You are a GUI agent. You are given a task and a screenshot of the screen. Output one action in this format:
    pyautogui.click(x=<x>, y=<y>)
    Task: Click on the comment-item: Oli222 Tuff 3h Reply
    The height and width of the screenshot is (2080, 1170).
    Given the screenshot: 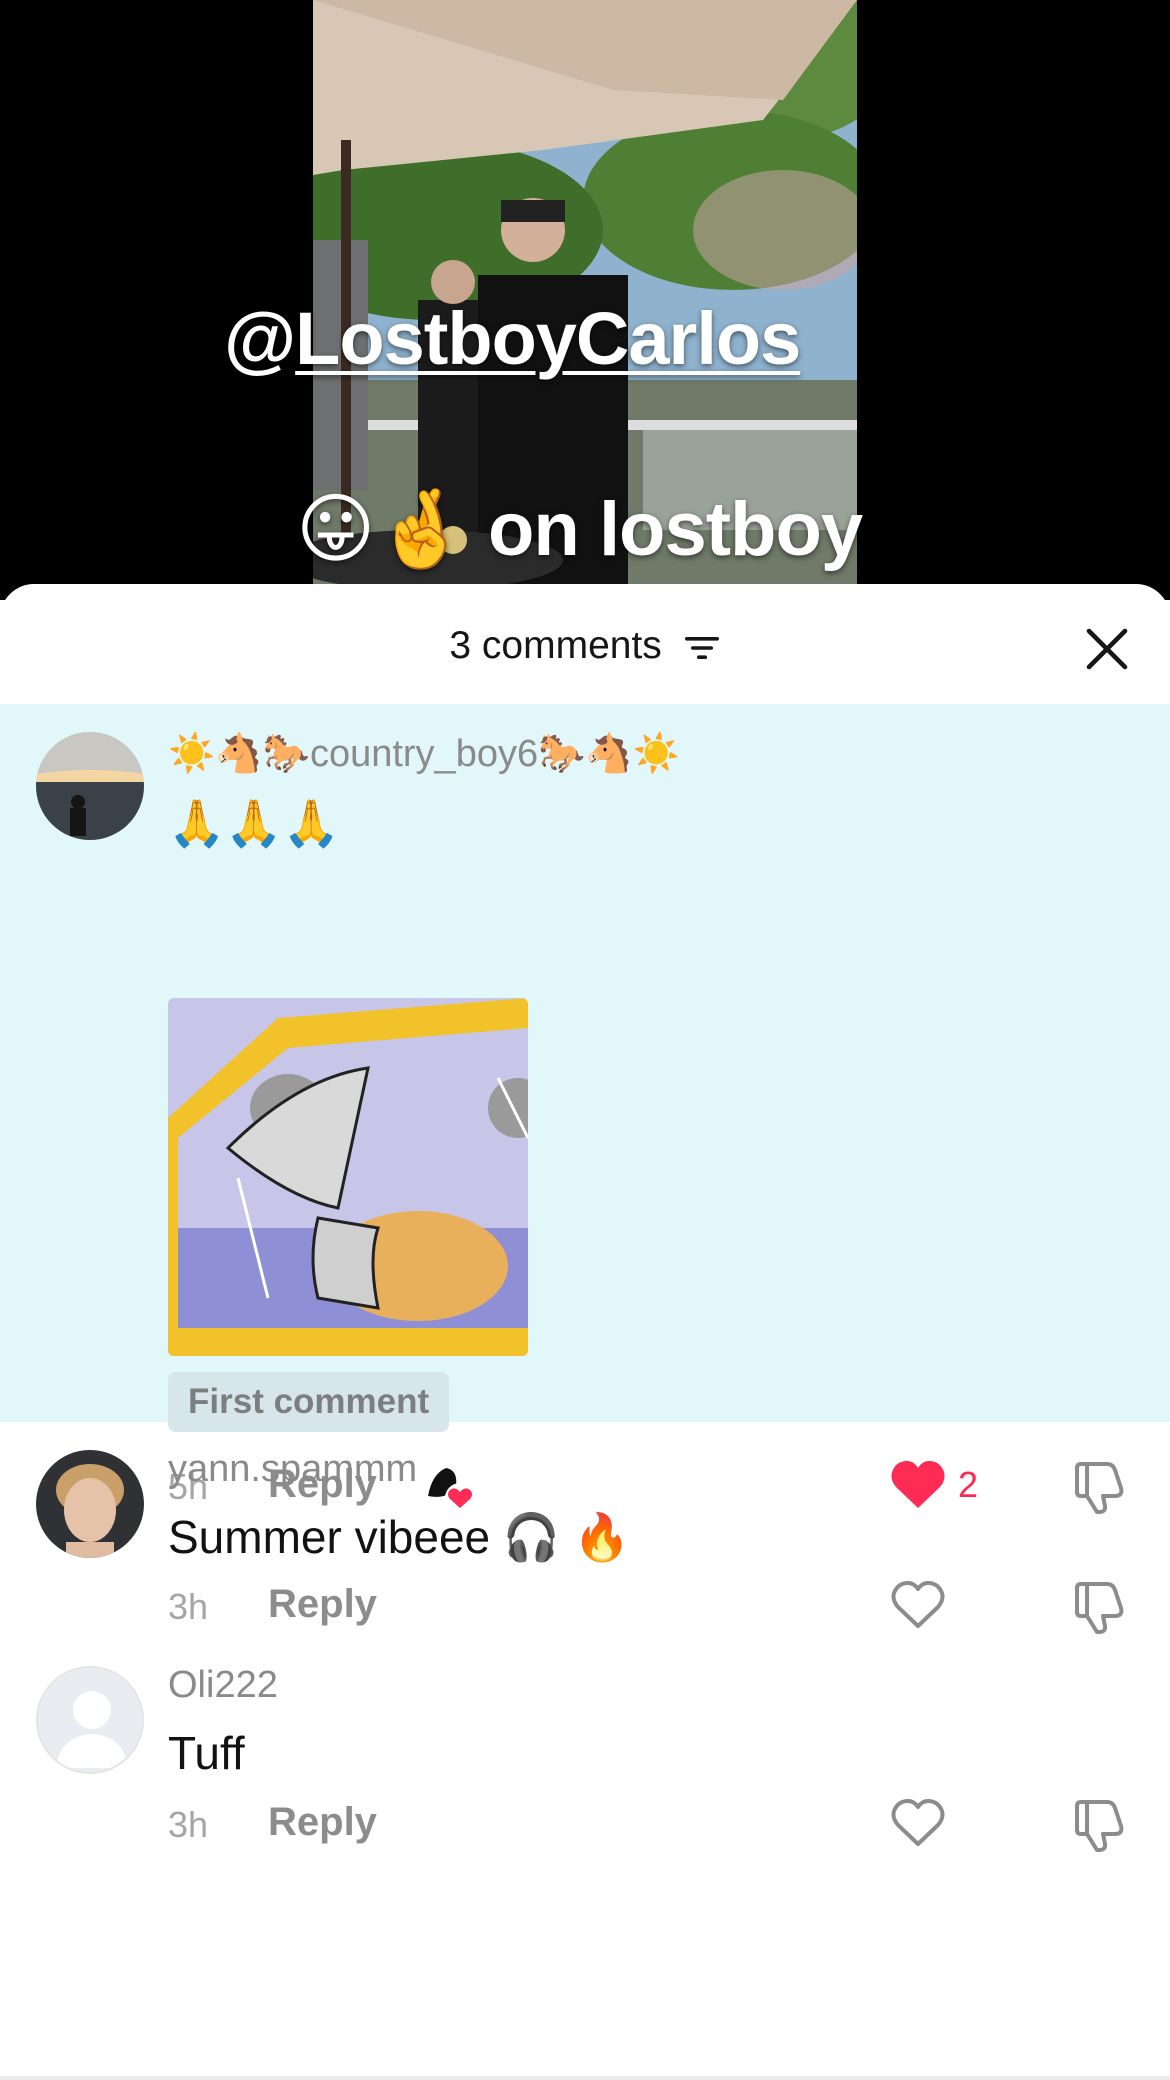 What is the action you would take?
    pyautogui.click(x=585, y=1782)
    